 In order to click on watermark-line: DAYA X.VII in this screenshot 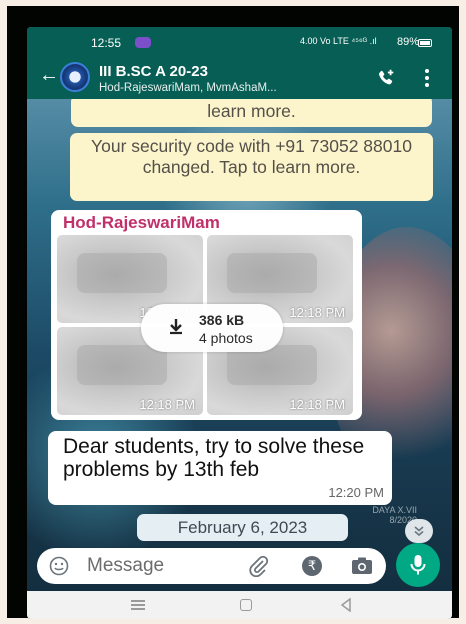, I will do `click(394, 510)`.